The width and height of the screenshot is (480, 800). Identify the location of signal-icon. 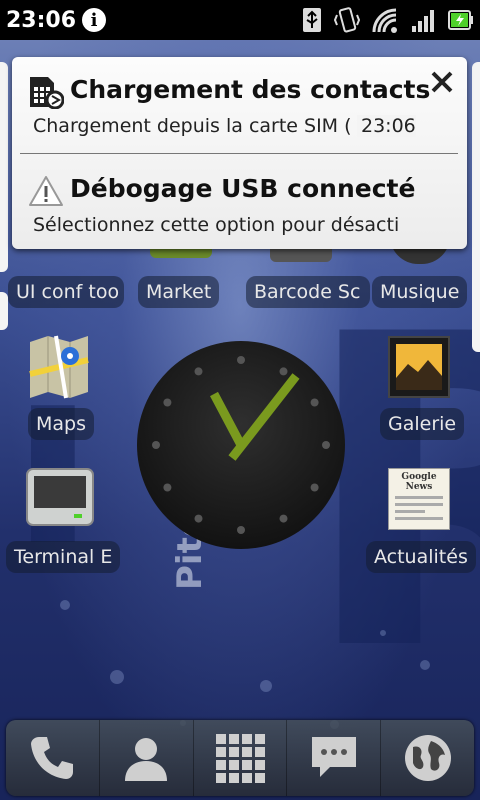
(423, 21).